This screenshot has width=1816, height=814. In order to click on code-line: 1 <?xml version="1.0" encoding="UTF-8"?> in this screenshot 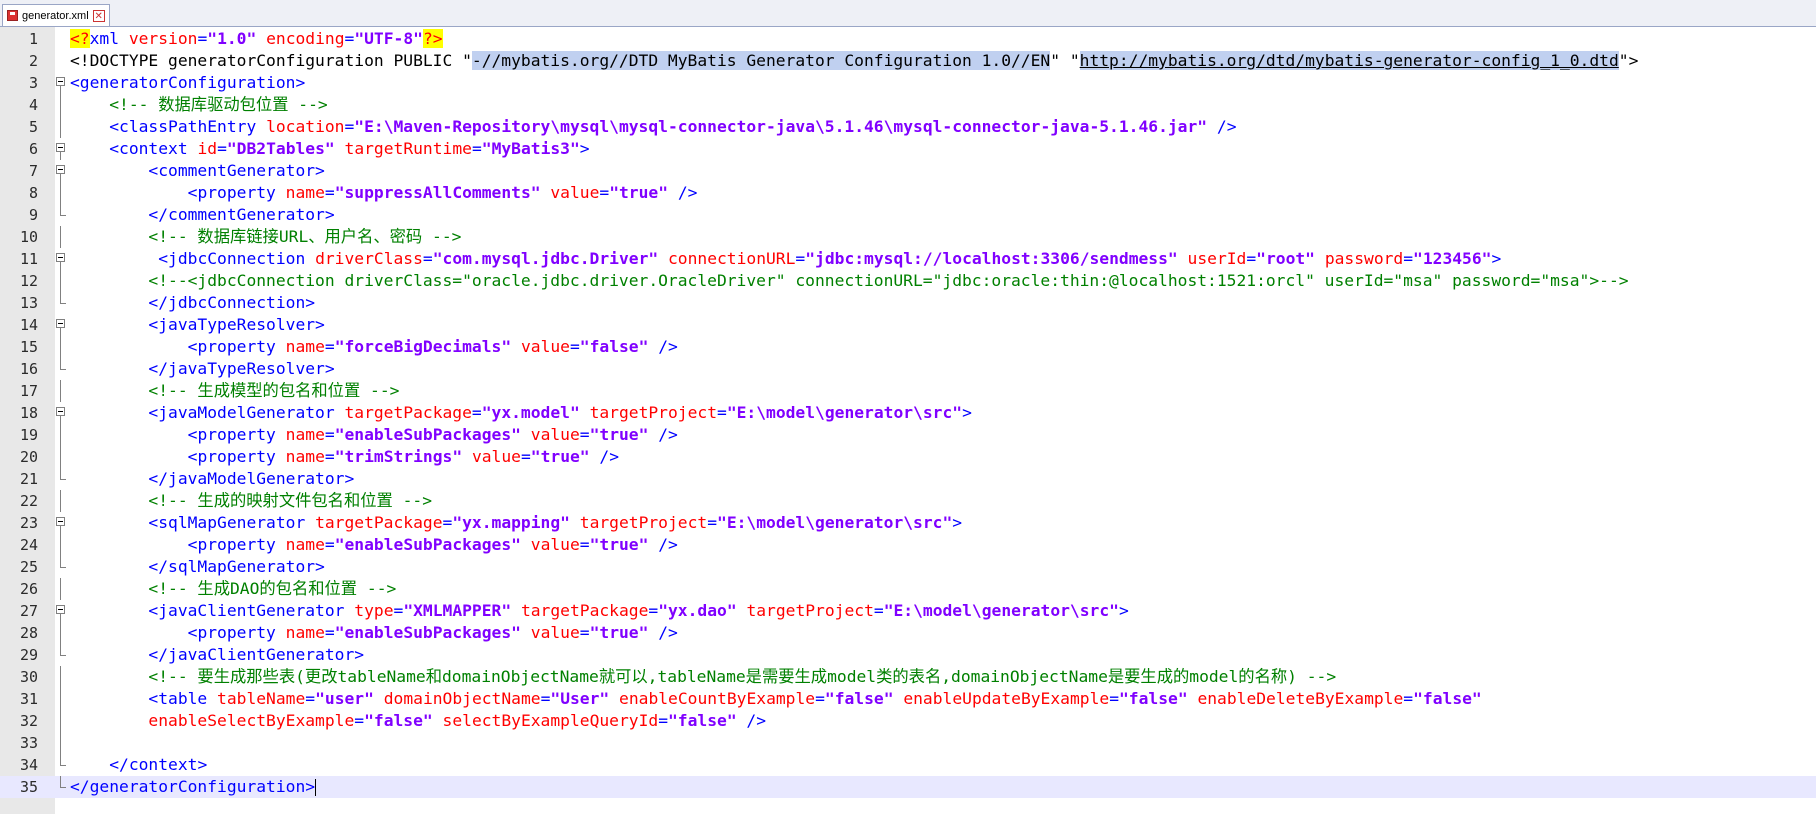, I will do `click(908, 39)`.